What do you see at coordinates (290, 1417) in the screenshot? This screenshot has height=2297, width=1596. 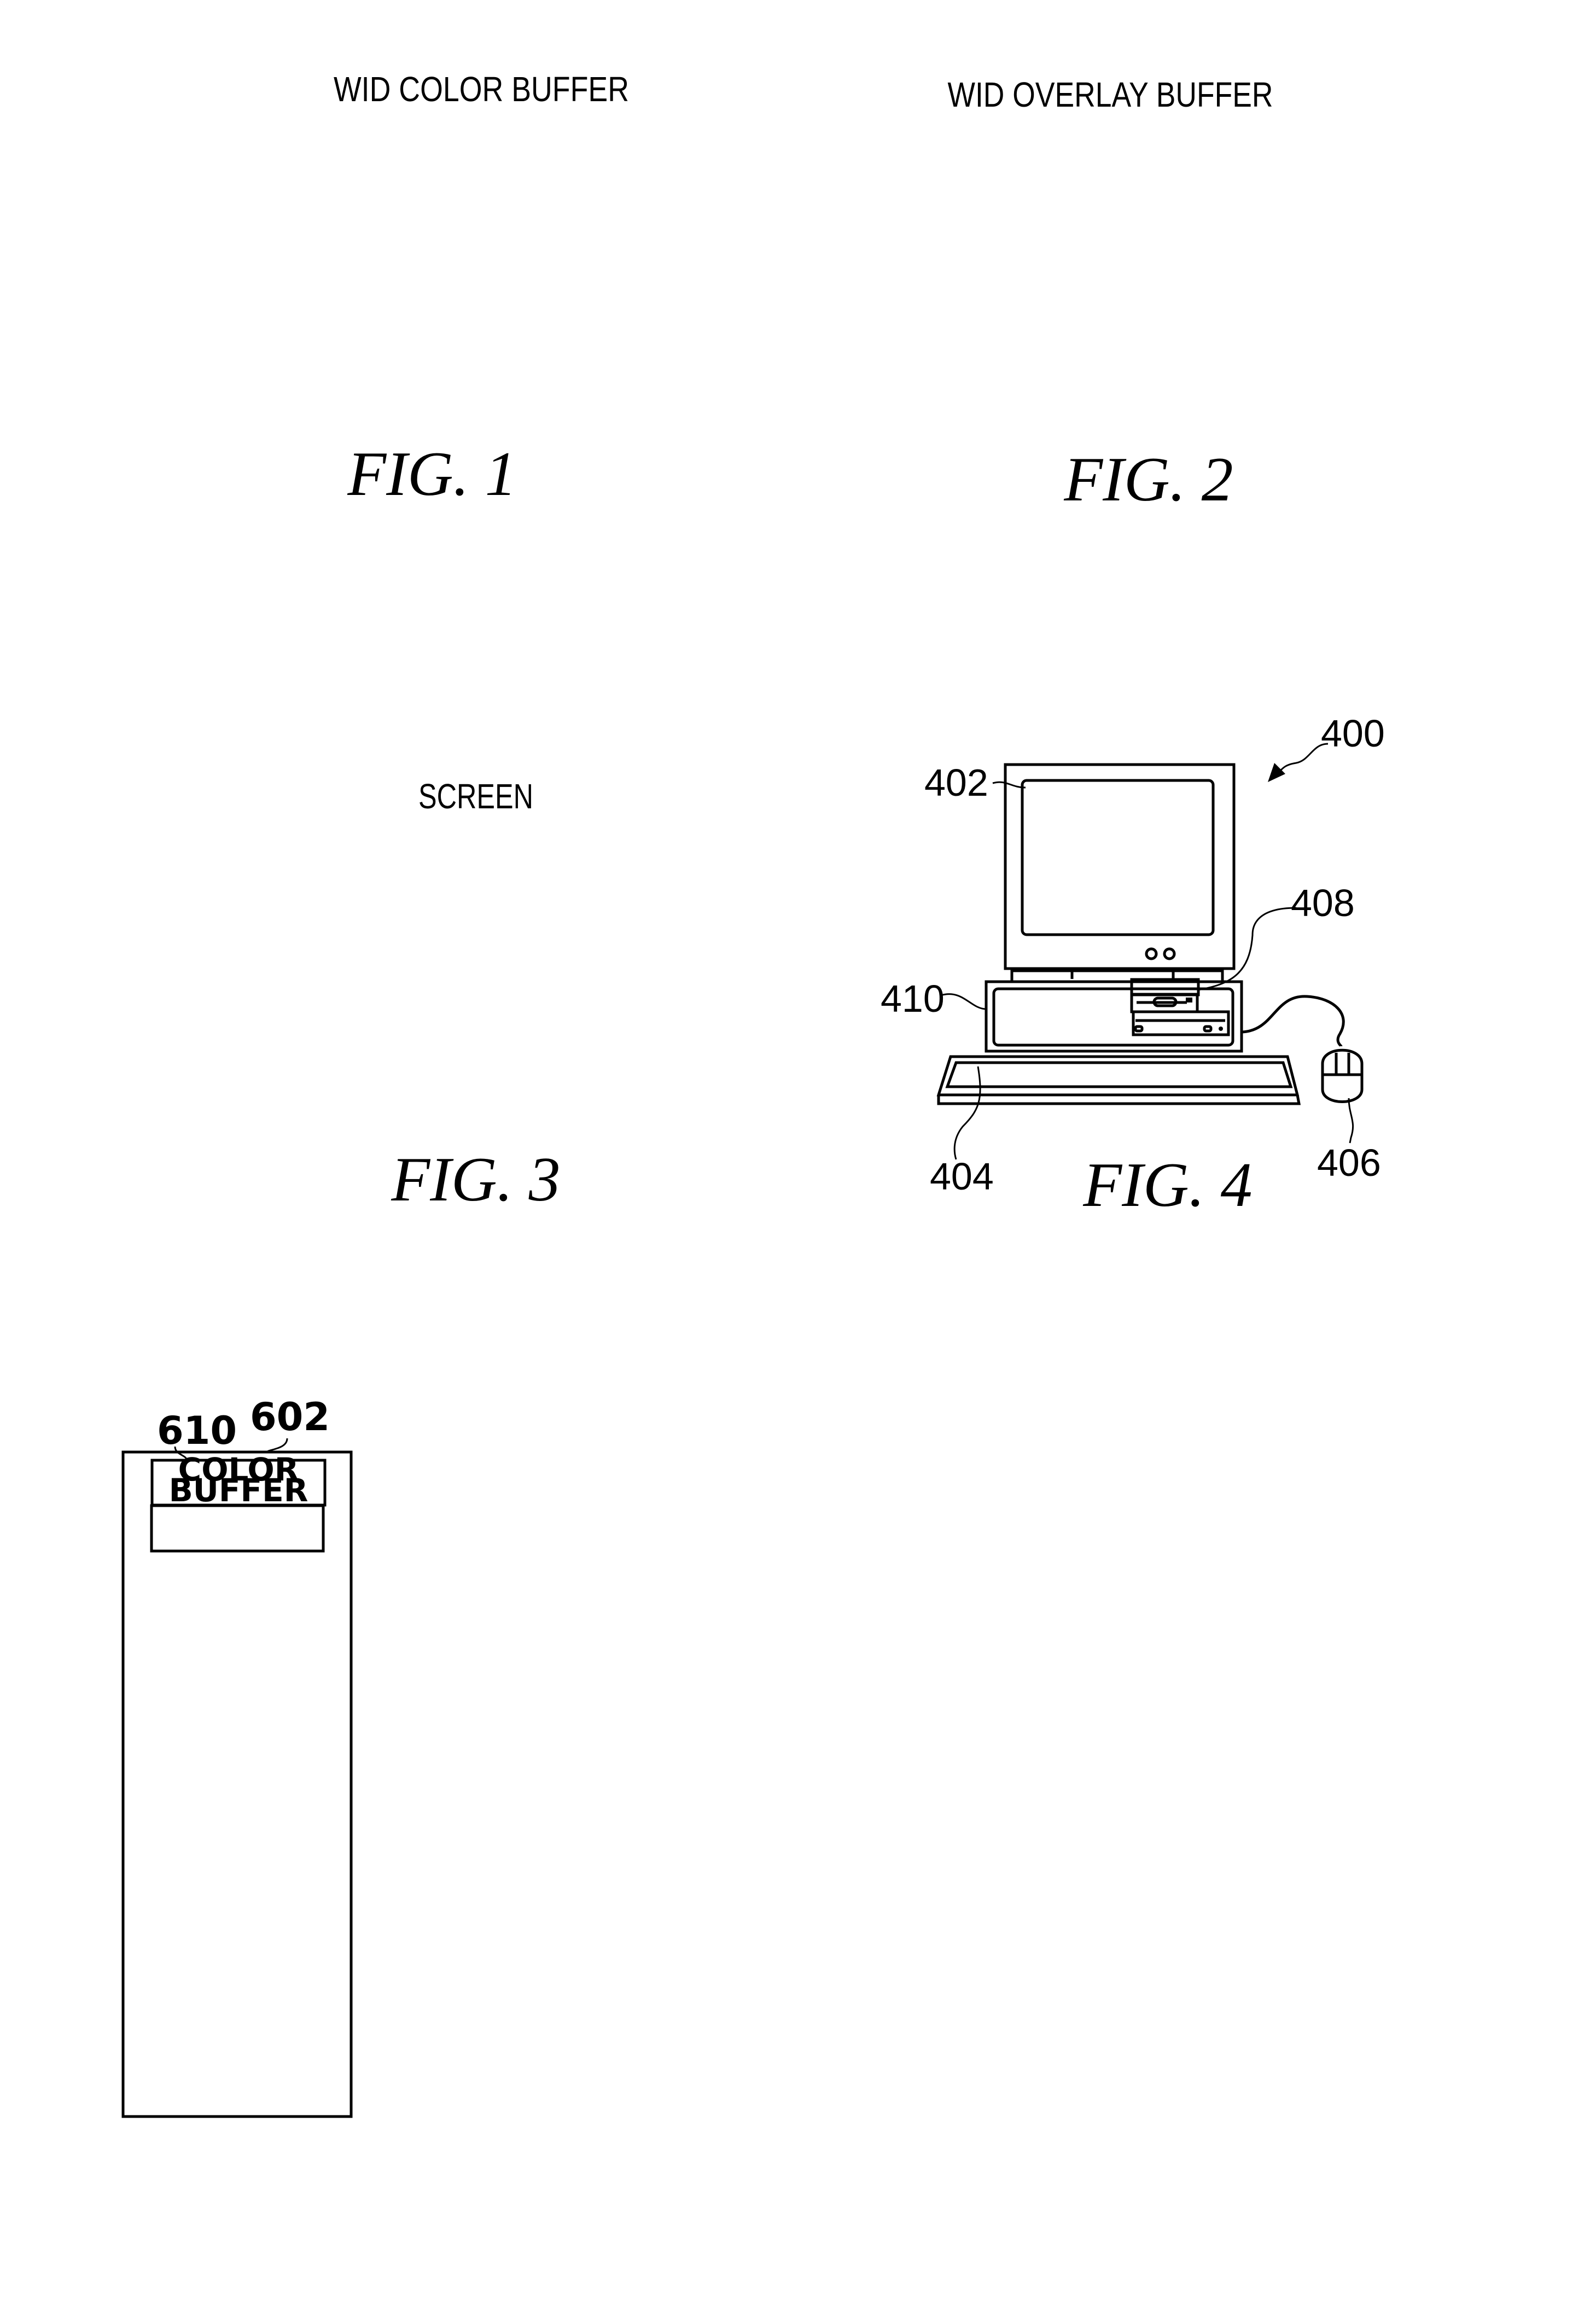 I see `ref-602: 602` at bounding box center [290, 1417].